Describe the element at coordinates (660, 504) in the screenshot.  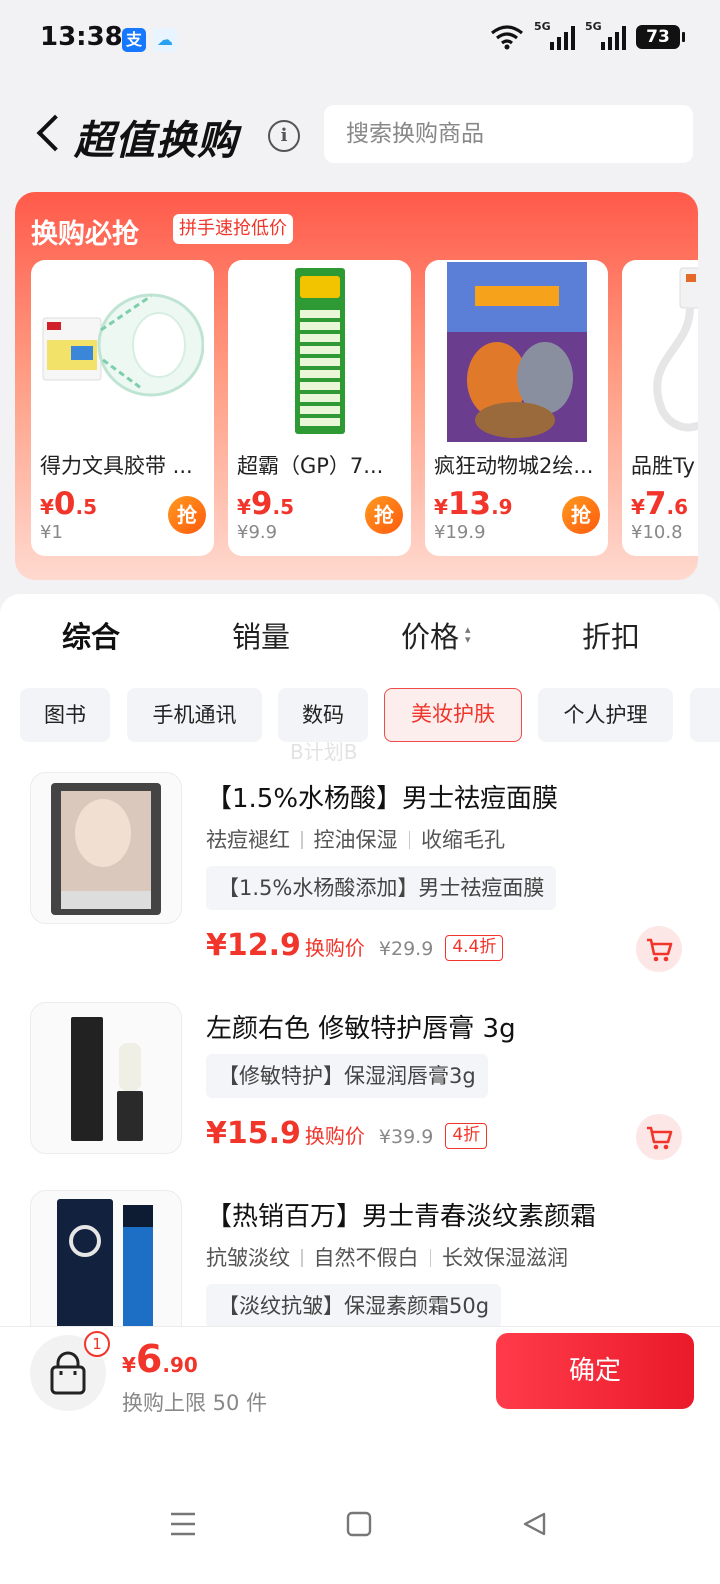
I see `promo-card-price: ¥7.6` at that location.